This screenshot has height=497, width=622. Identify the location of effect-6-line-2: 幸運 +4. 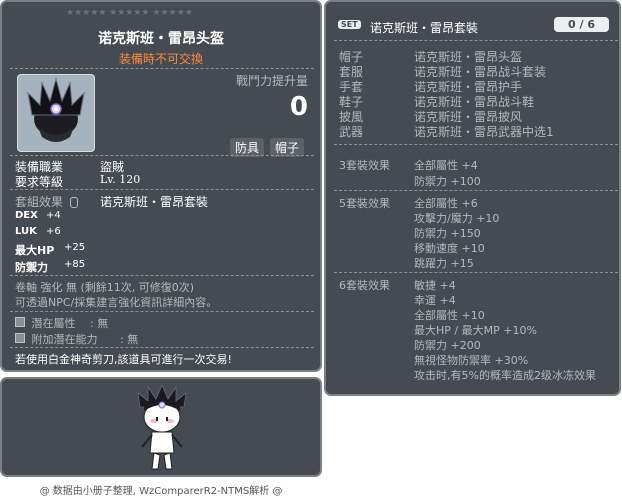
(435, 300).